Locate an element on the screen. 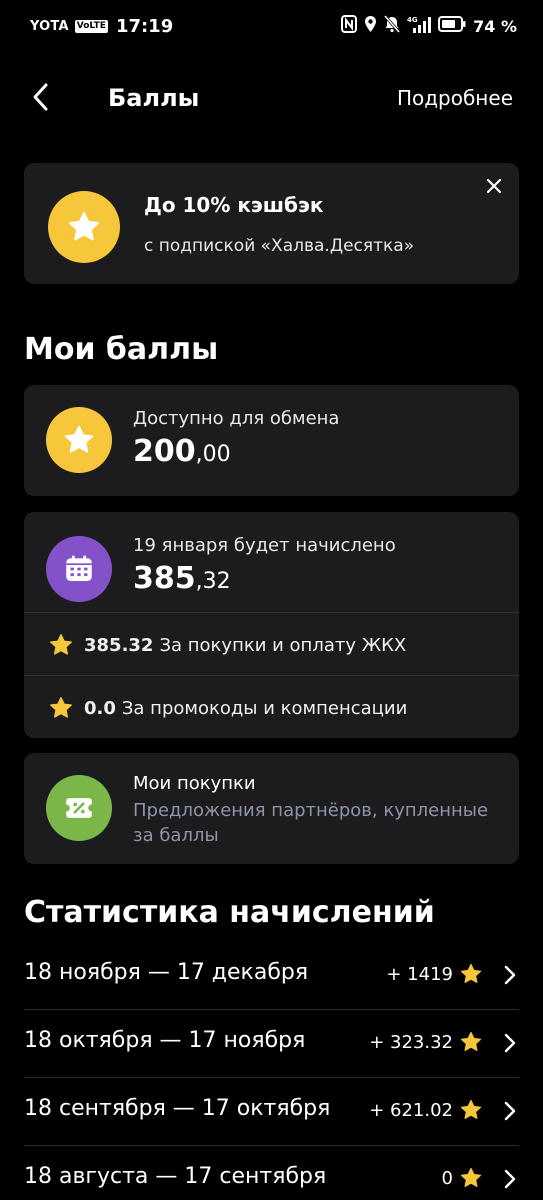 The height and width of the screenshot is (1200, 543). accrual-amount-int: 385 is located at coordinates (164, 578).